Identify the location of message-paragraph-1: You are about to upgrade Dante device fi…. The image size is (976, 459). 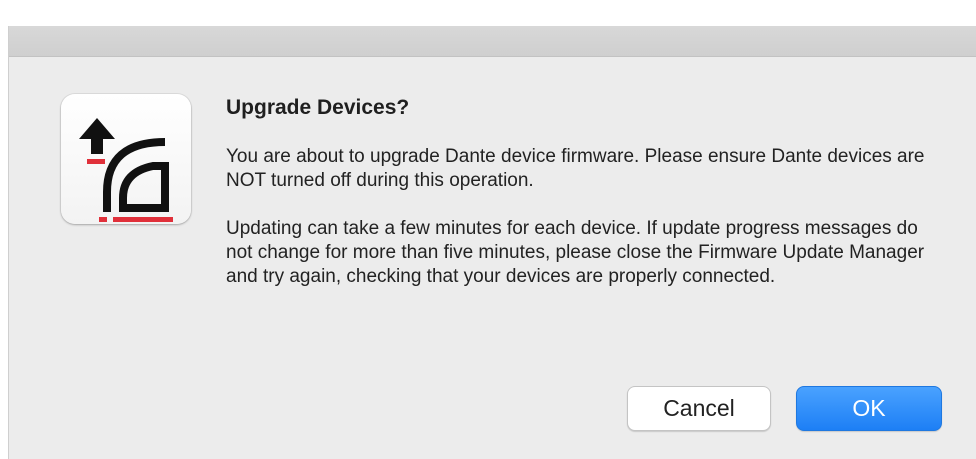
(575, 168).